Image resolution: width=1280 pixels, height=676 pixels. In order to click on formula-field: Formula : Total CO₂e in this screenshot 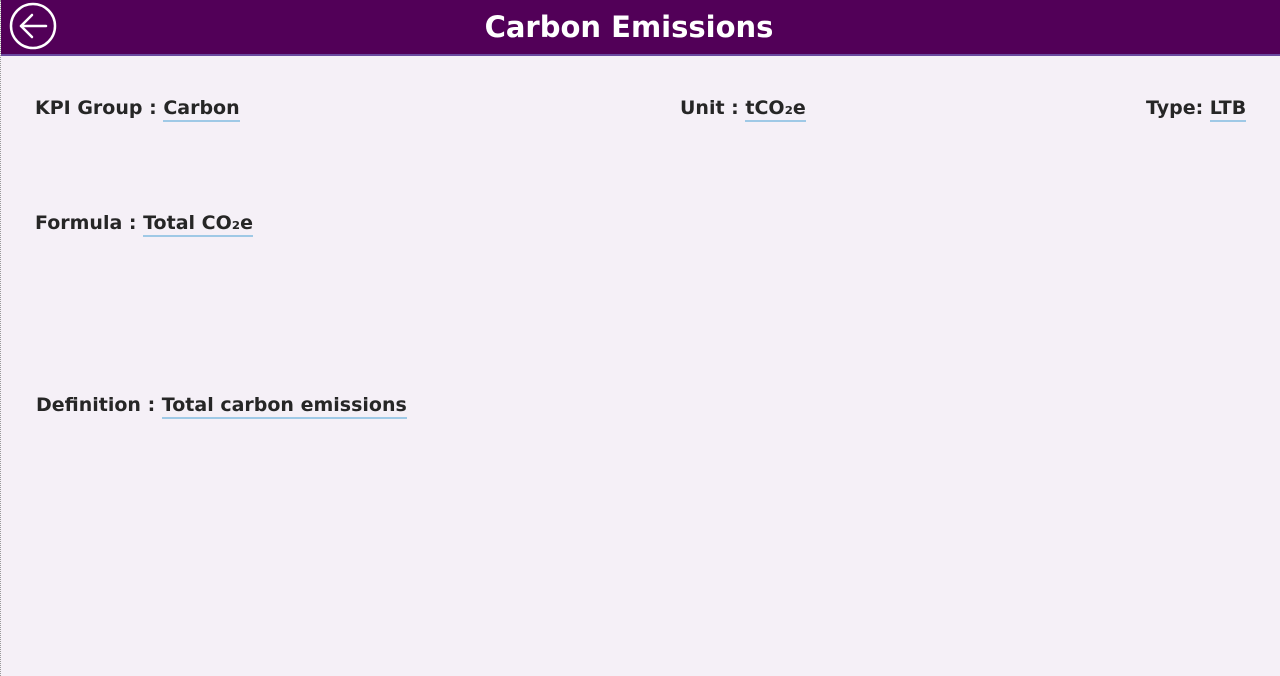, I will do `click(144, 224)`.